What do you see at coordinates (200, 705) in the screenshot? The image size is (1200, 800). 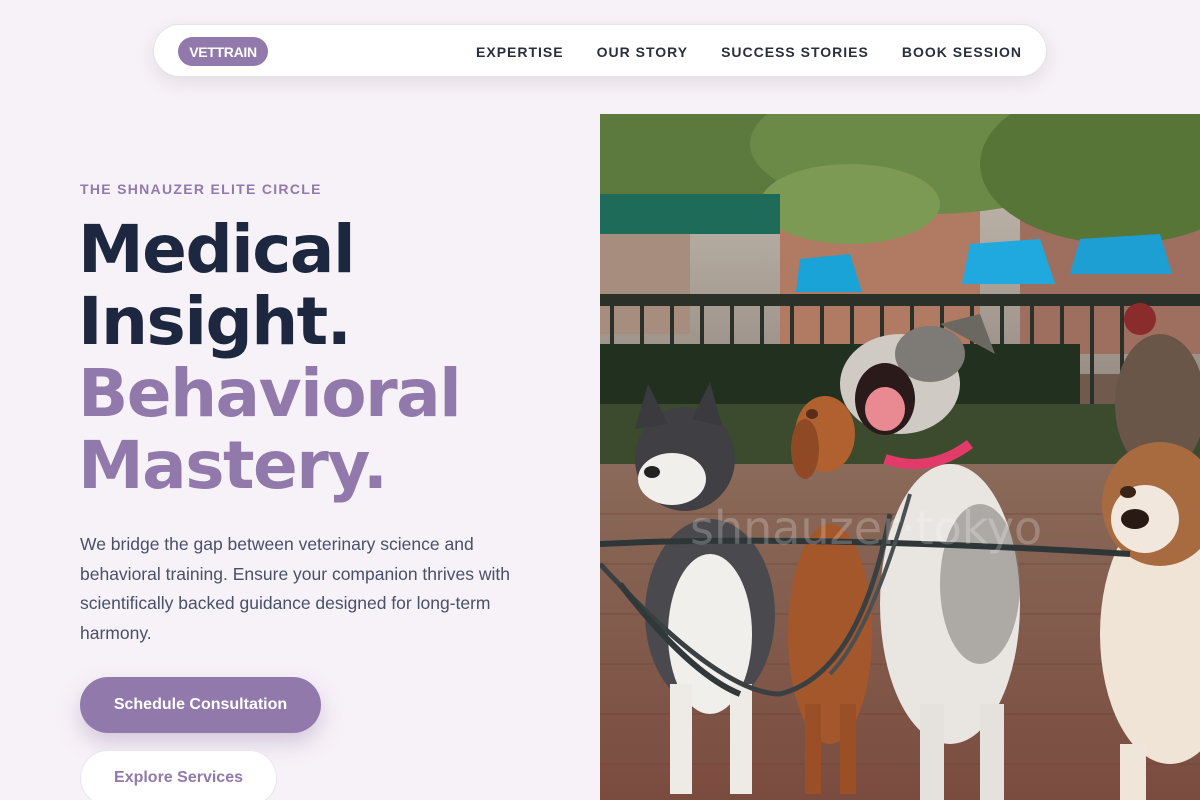 I see `schedule-consultation-button: Schedule Consultation` at bounding box center [200, 705].